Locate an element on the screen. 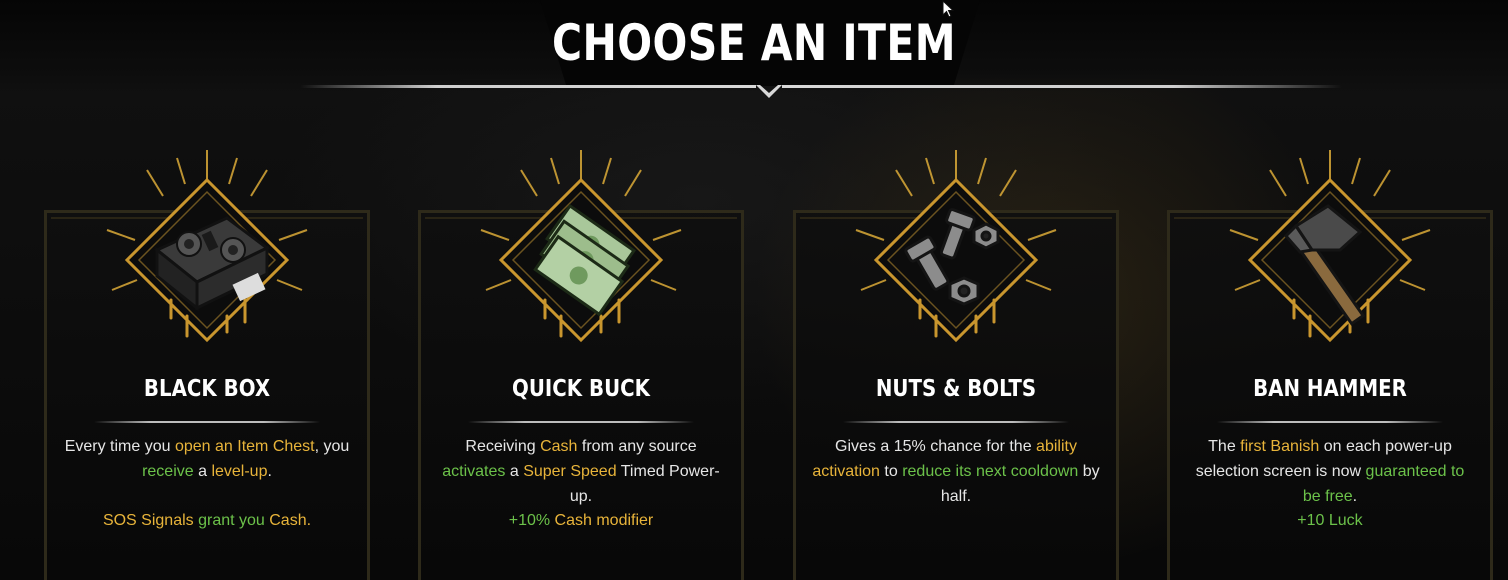 The width and height of the screenshot is (1508, 580). item-bonus: SOS Signals grant you Cash. is located at coordinates (207, 521).